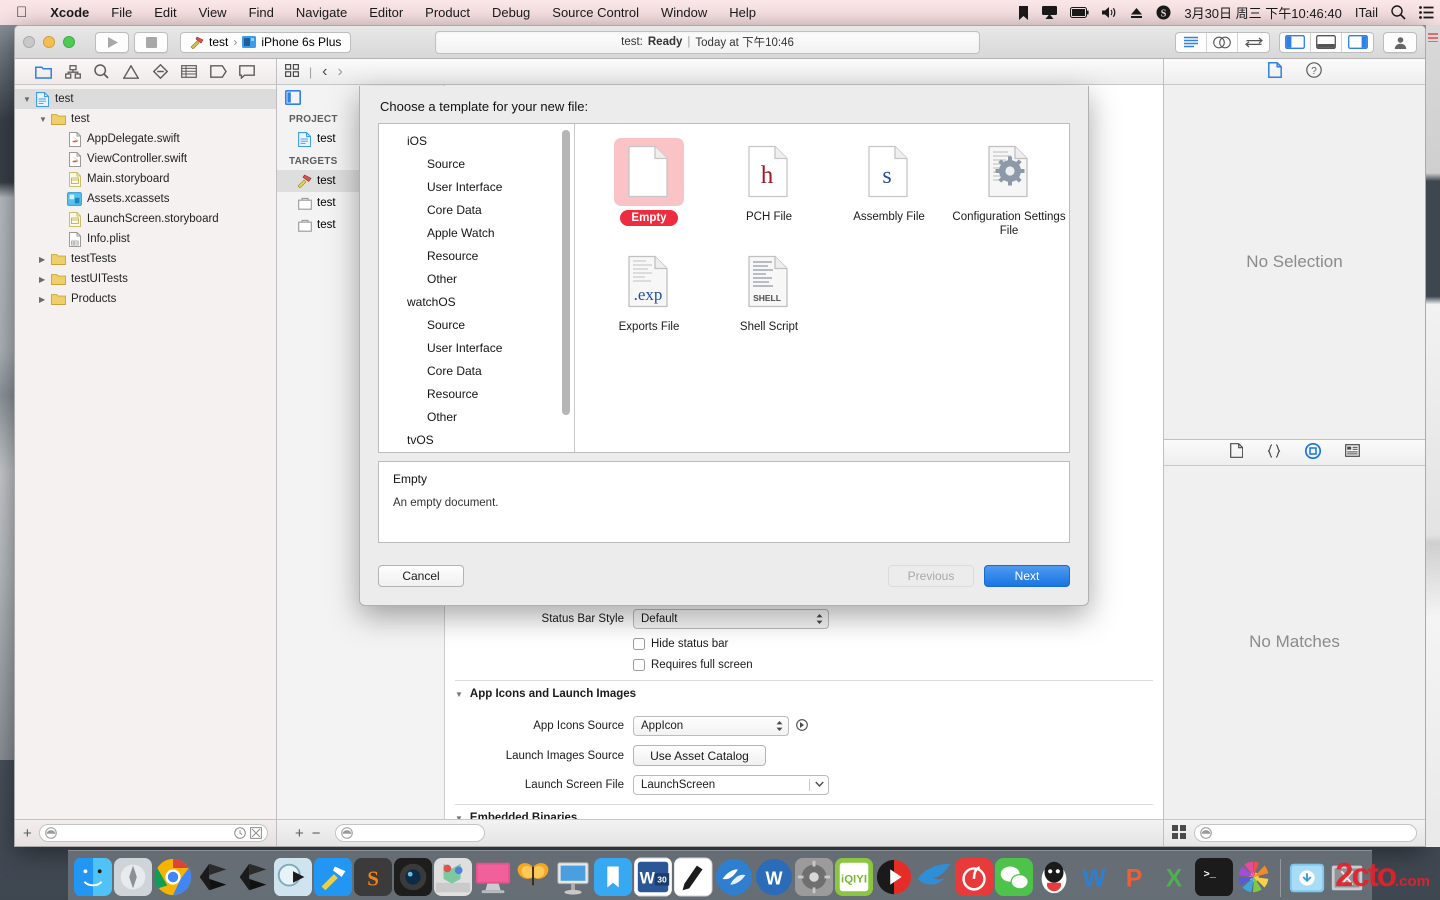 The image size is (1440, 900). I want to click on editor-filter-field, so click(409, 833).